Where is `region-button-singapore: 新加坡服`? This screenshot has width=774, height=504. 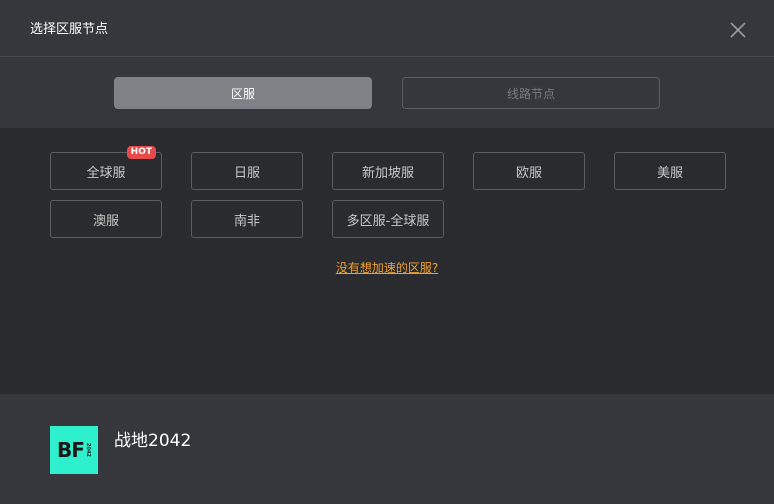
region-button-singapore: 新加坡服 is located at coordinates (388, 171).